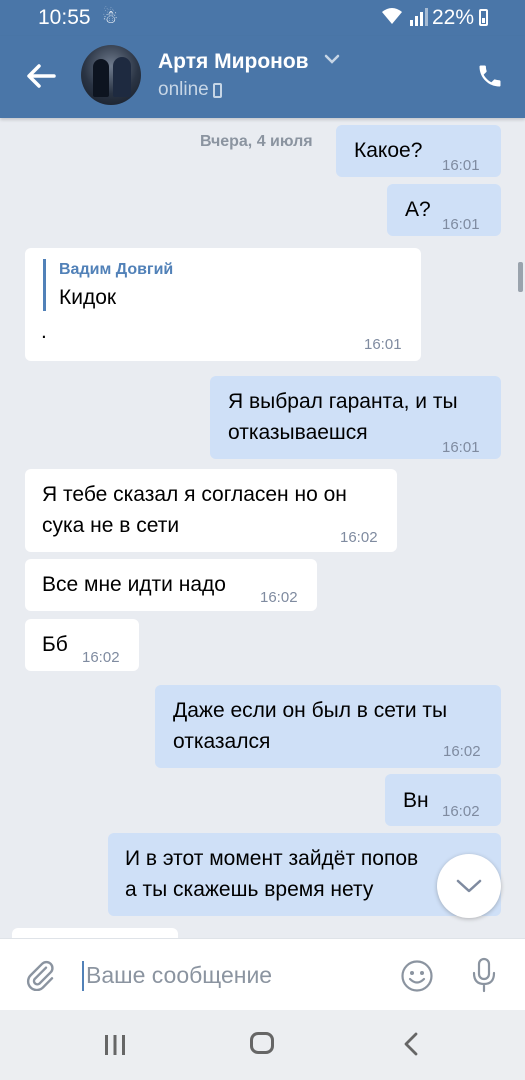 The height and width of the screenshot is (1080, 525). What do you see at coordinates (262, 77) in the screenshot?
I see `chat-header: Артя Миронов online` at bounding box center [262, 77].